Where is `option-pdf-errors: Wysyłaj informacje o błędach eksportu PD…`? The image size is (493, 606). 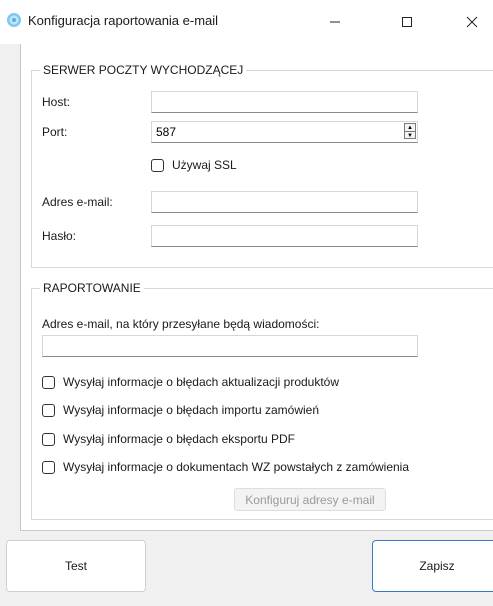
option-pdf-errors: Wysyłaj informacje o błędach eksportu PD… is located at coordinates (168, 439).